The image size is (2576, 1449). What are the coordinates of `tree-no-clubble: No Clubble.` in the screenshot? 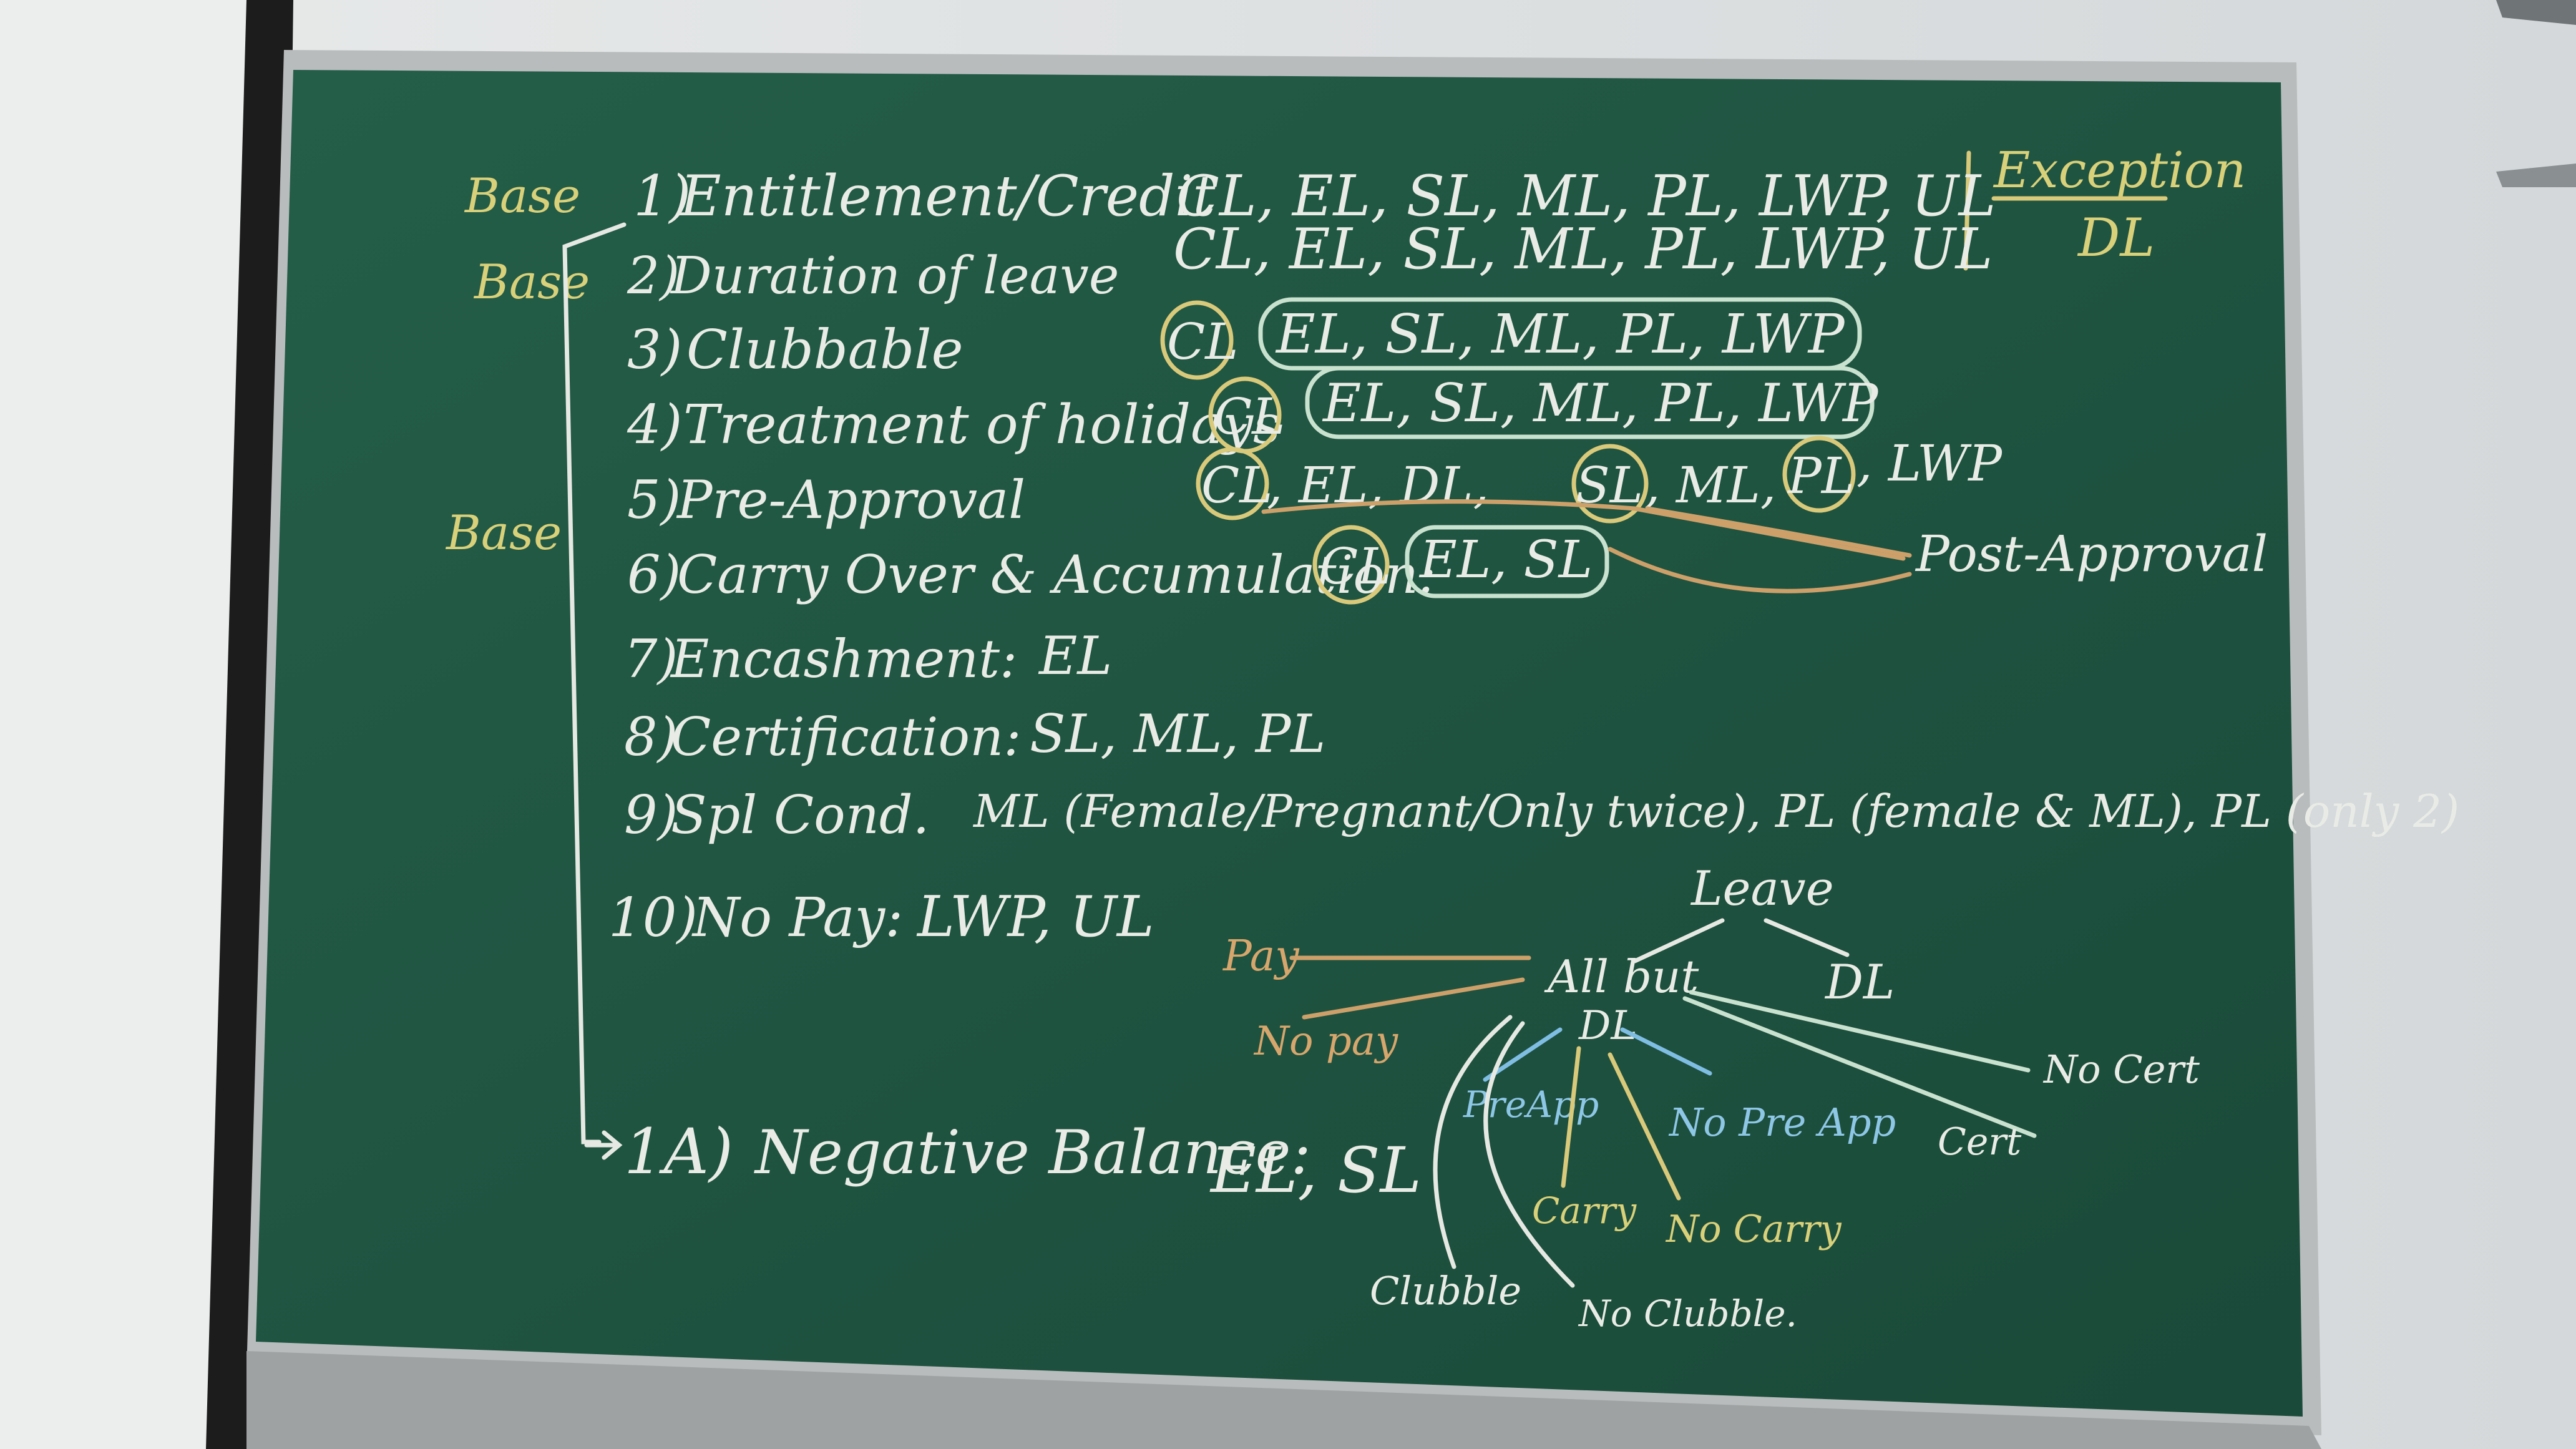 It's located at (1687, 1313).